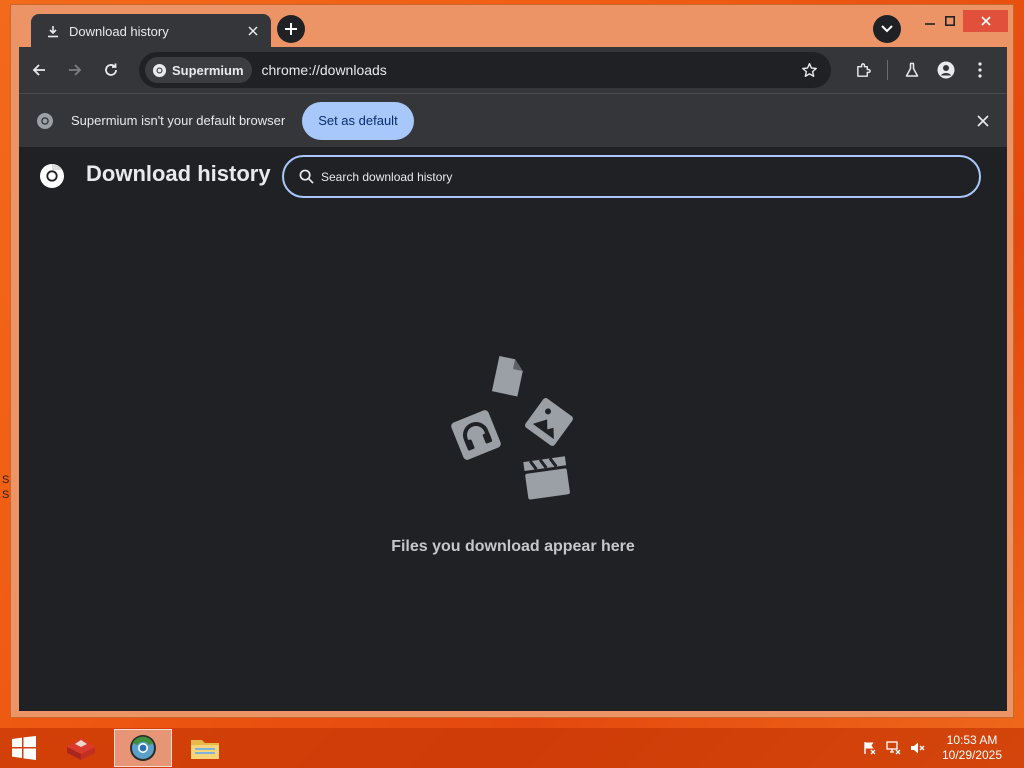 The height and width of the screenshot is (768, 1024). What do you see at coordinates (972, 740) in the screenshot?
I see `clock-time: 10:53 AM` at bounding box center [972, 740].